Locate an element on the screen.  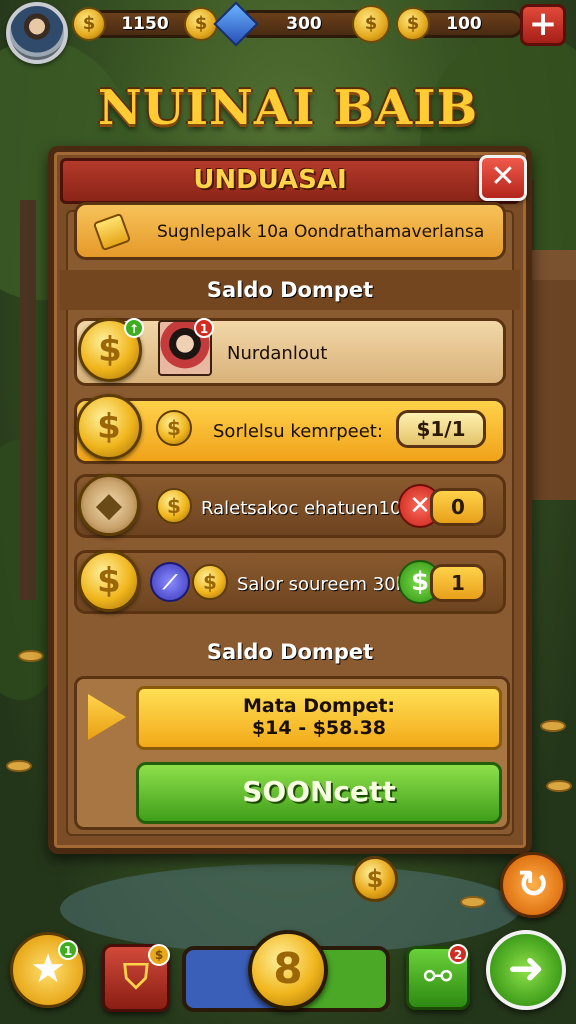
reward-label: Raletsakoc ehatuen10a1 is located at coordinates (312, 508).